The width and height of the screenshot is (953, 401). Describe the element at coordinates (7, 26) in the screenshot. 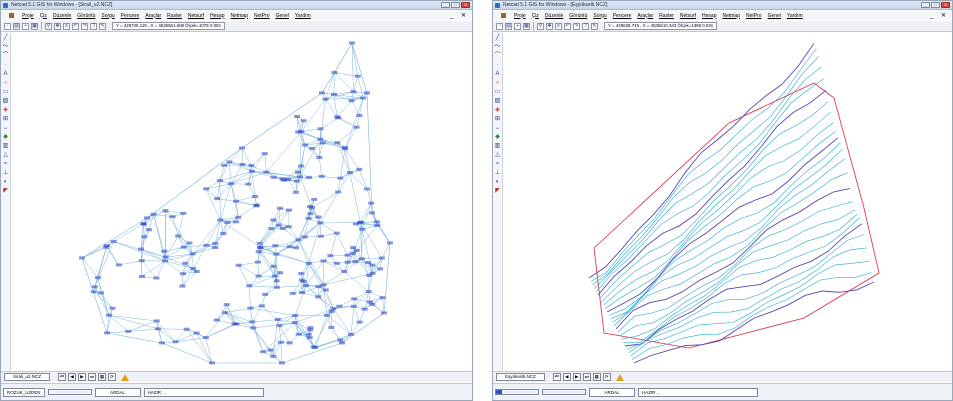

I see `new-file-icon: ▫` at that location.